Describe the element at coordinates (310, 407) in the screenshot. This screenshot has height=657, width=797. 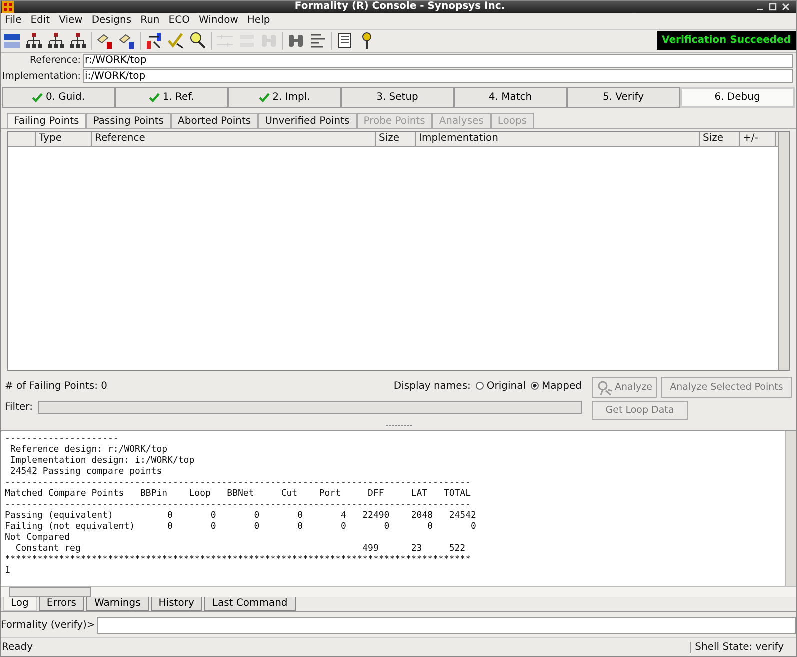
I see `filter-field` at that location.